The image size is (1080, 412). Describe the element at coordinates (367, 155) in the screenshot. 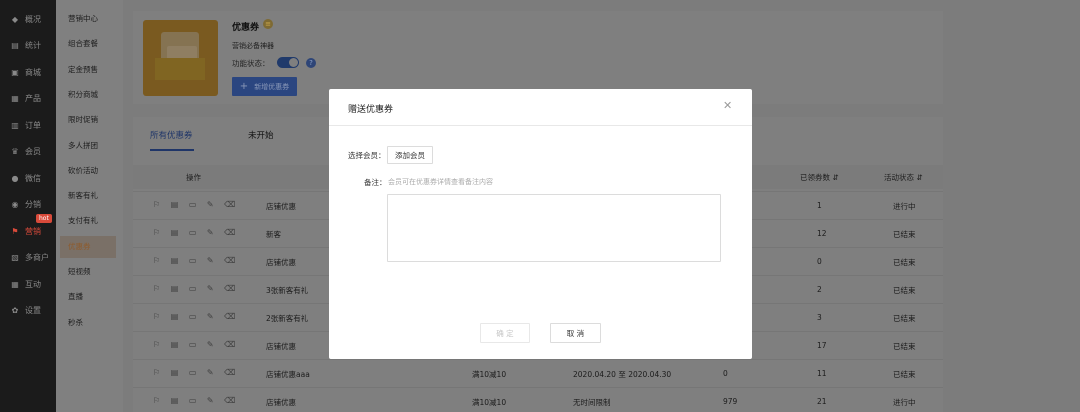

I see `member-label: 选择会员：` at that location.